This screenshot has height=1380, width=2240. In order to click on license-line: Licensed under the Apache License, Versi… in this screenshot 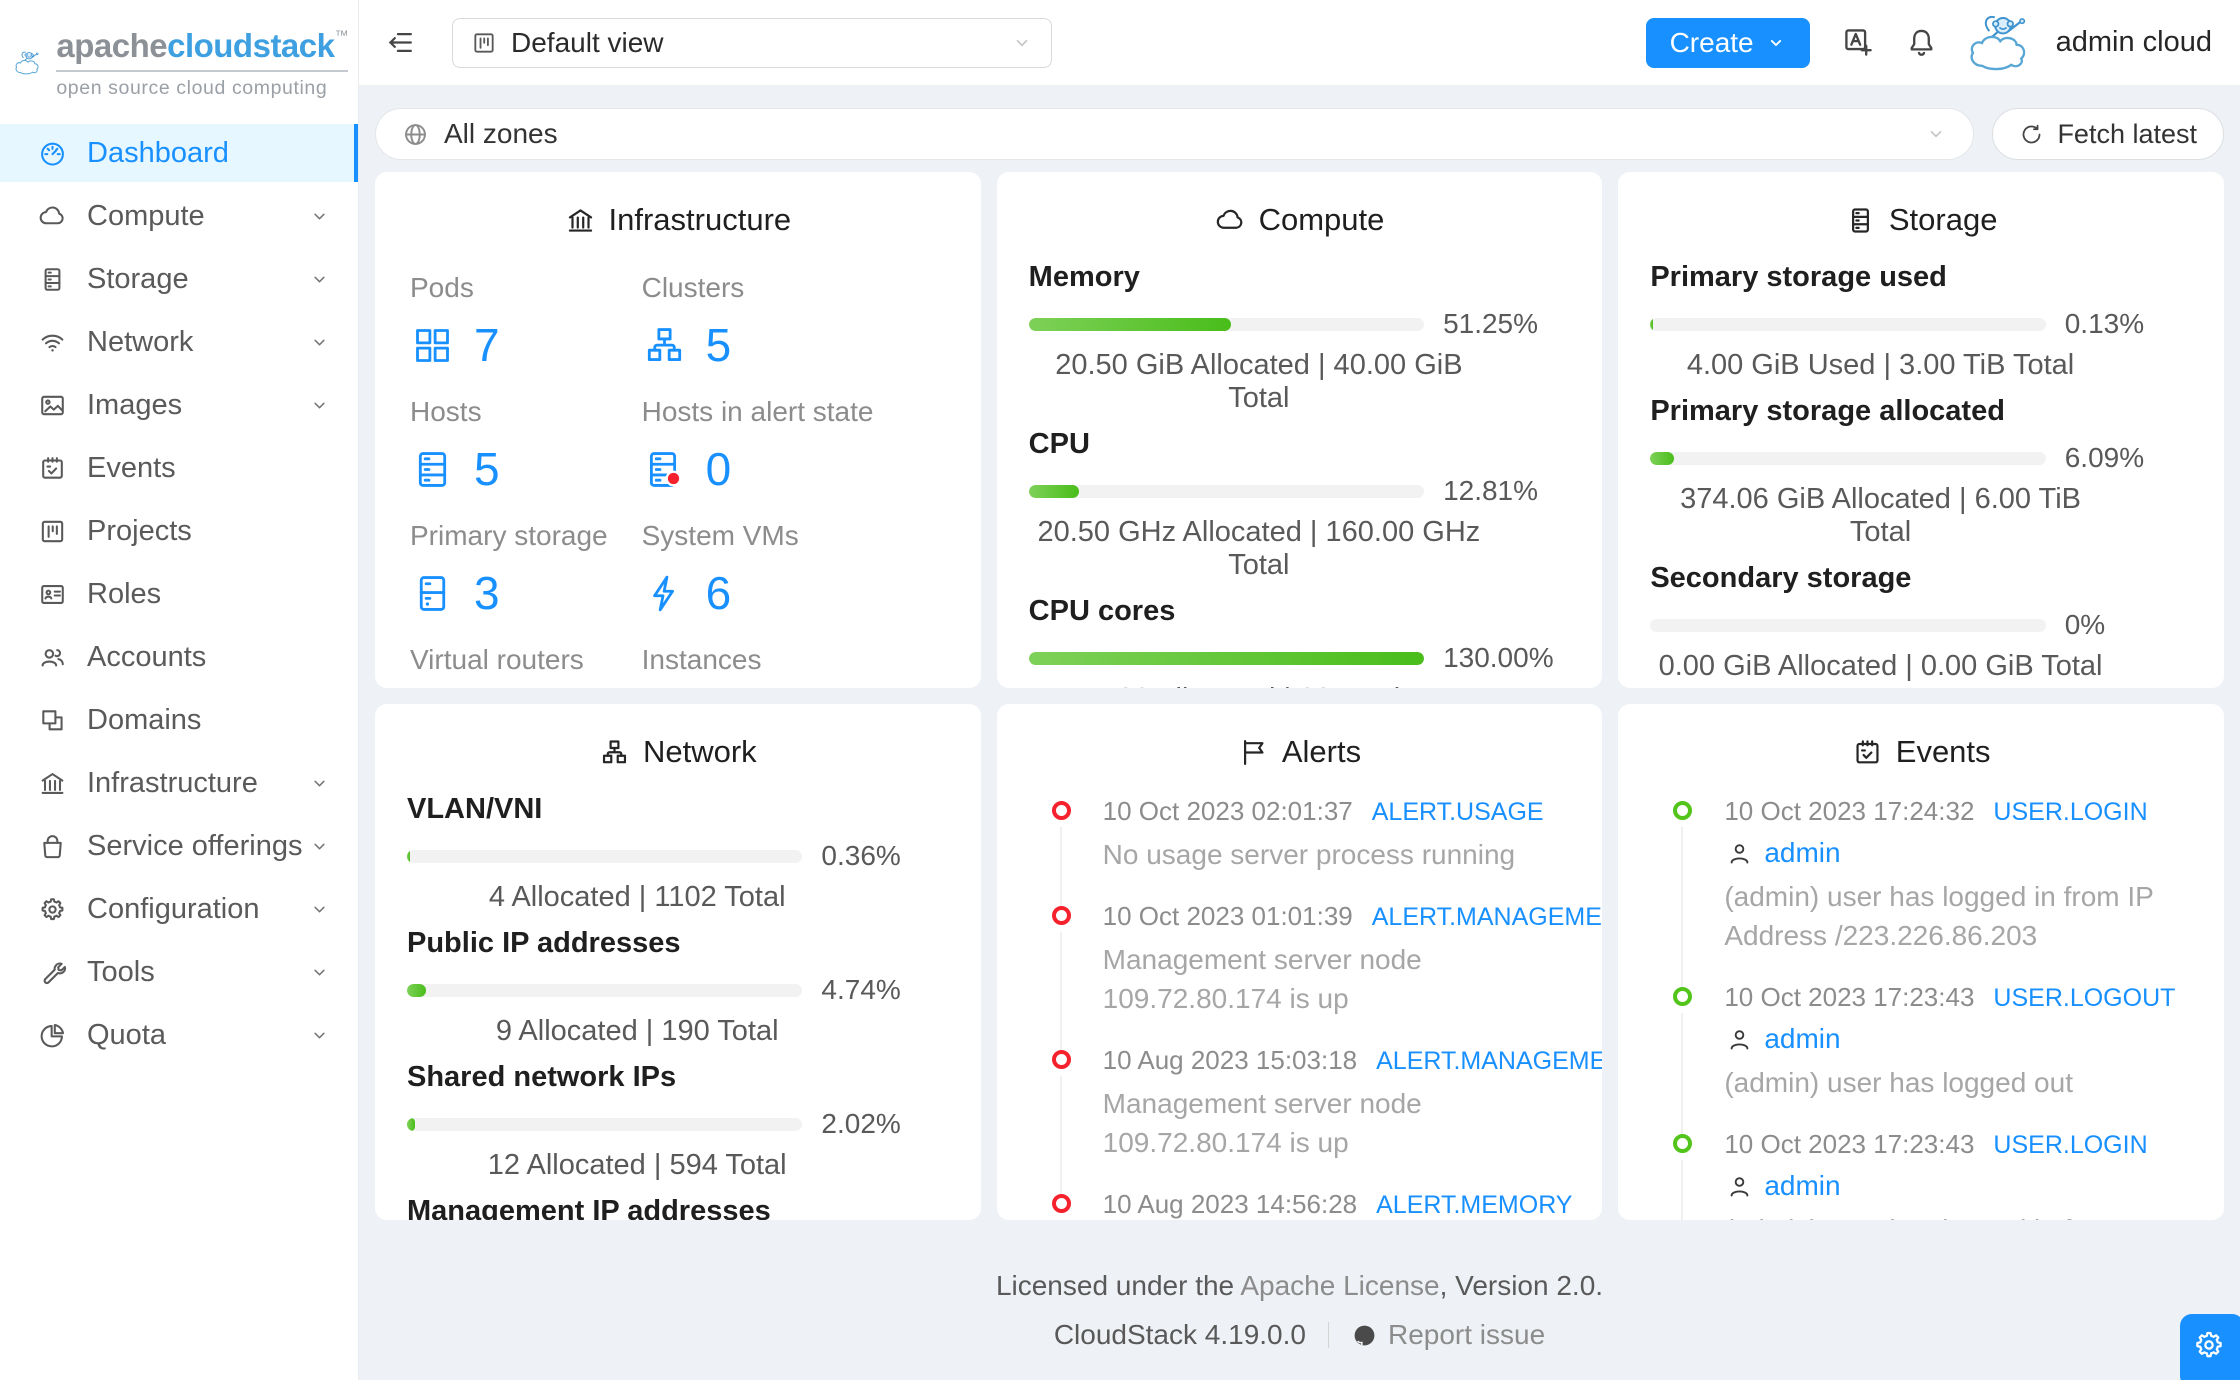, I will do `click(1299, 1285)`.